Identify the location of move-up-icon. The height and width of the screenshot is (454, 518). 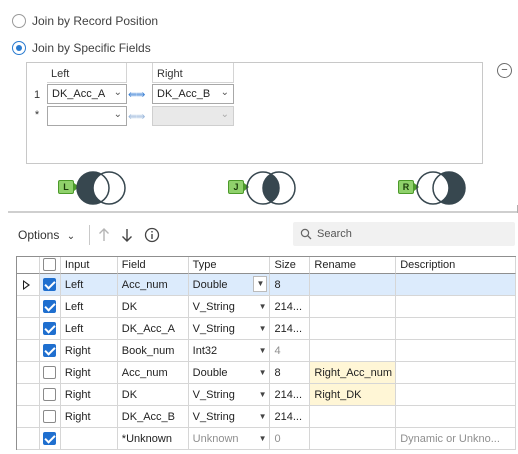
(104, 235).